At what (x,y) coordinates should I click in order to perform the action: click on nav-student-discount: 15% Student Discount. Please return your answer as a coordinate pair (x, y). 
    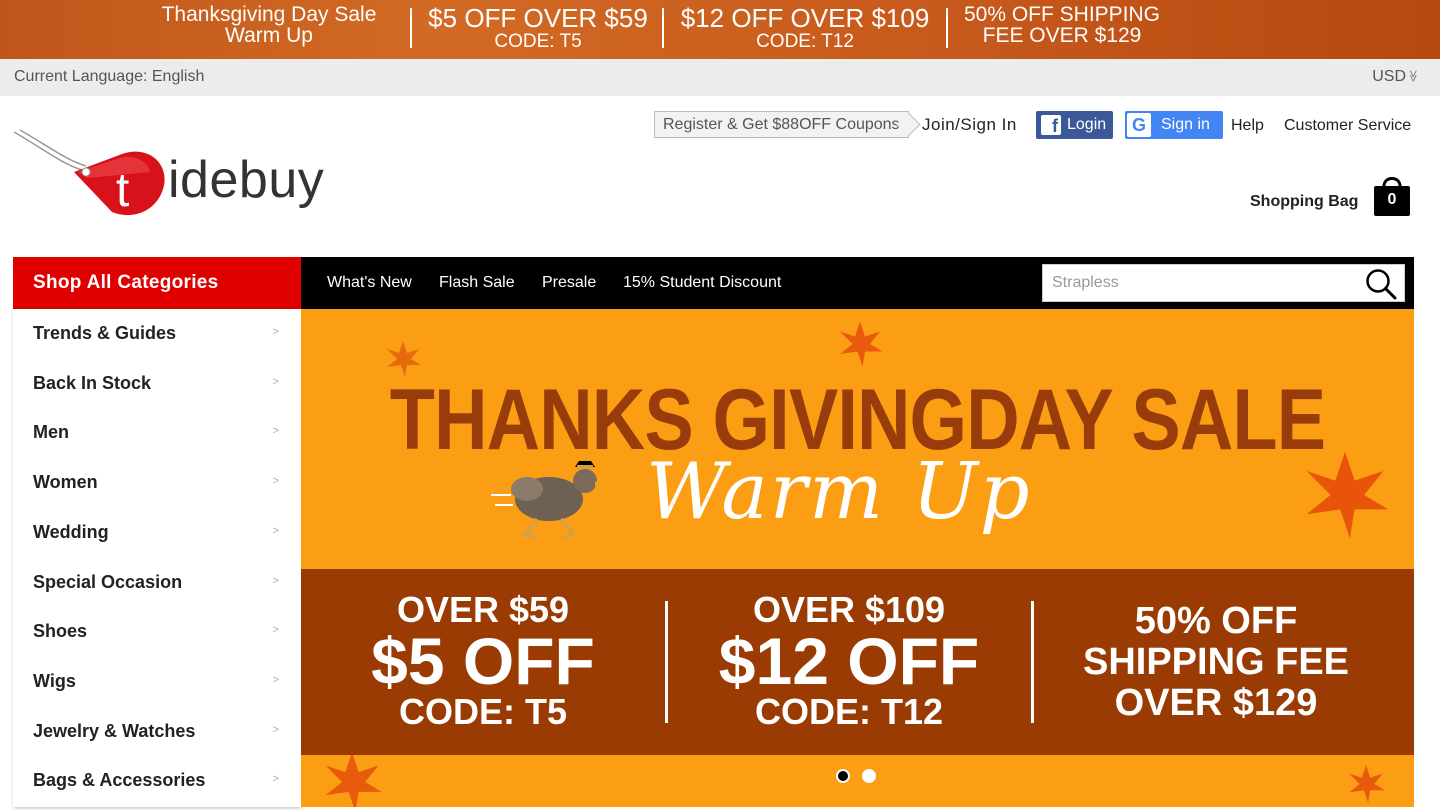
    Looking at the image, I should click on (702, 283).